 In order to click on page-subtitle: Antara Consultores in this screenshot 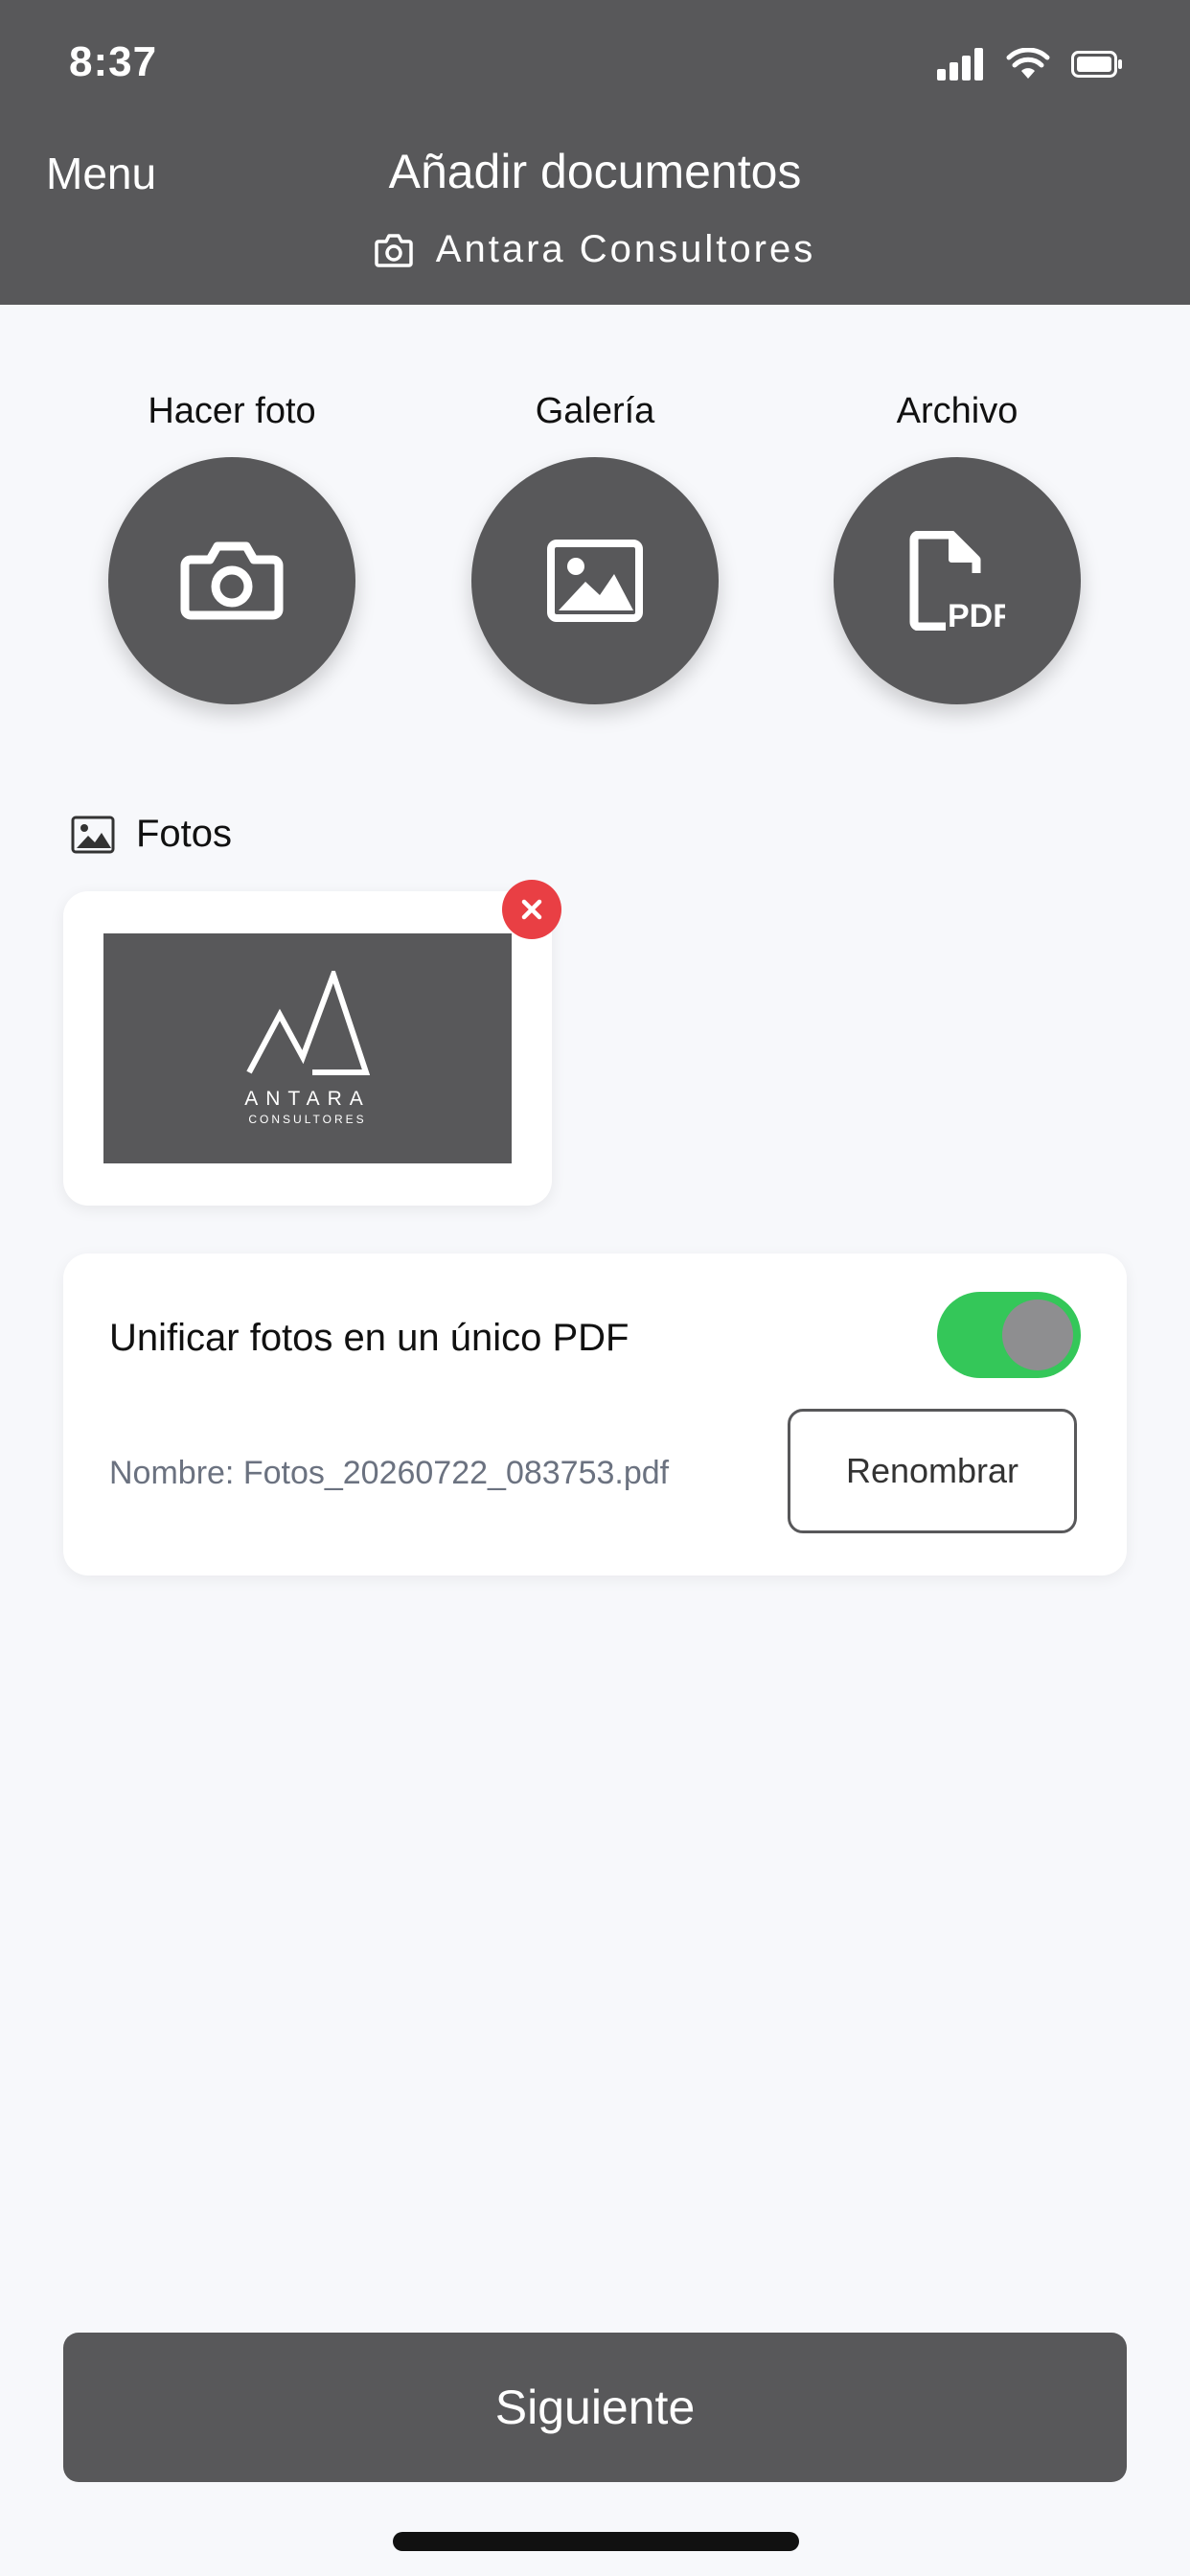, I will do `click(595, 249)`.